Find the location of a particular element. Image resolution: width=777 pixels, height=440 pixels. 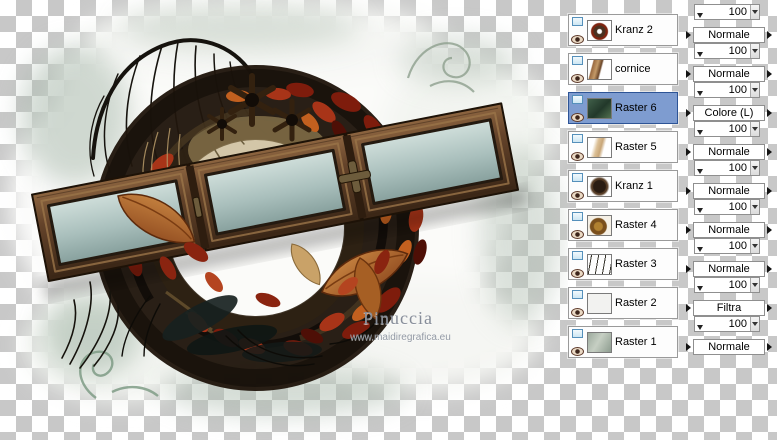

layer-row: Raster 3 is located at coordinates (623, 264).